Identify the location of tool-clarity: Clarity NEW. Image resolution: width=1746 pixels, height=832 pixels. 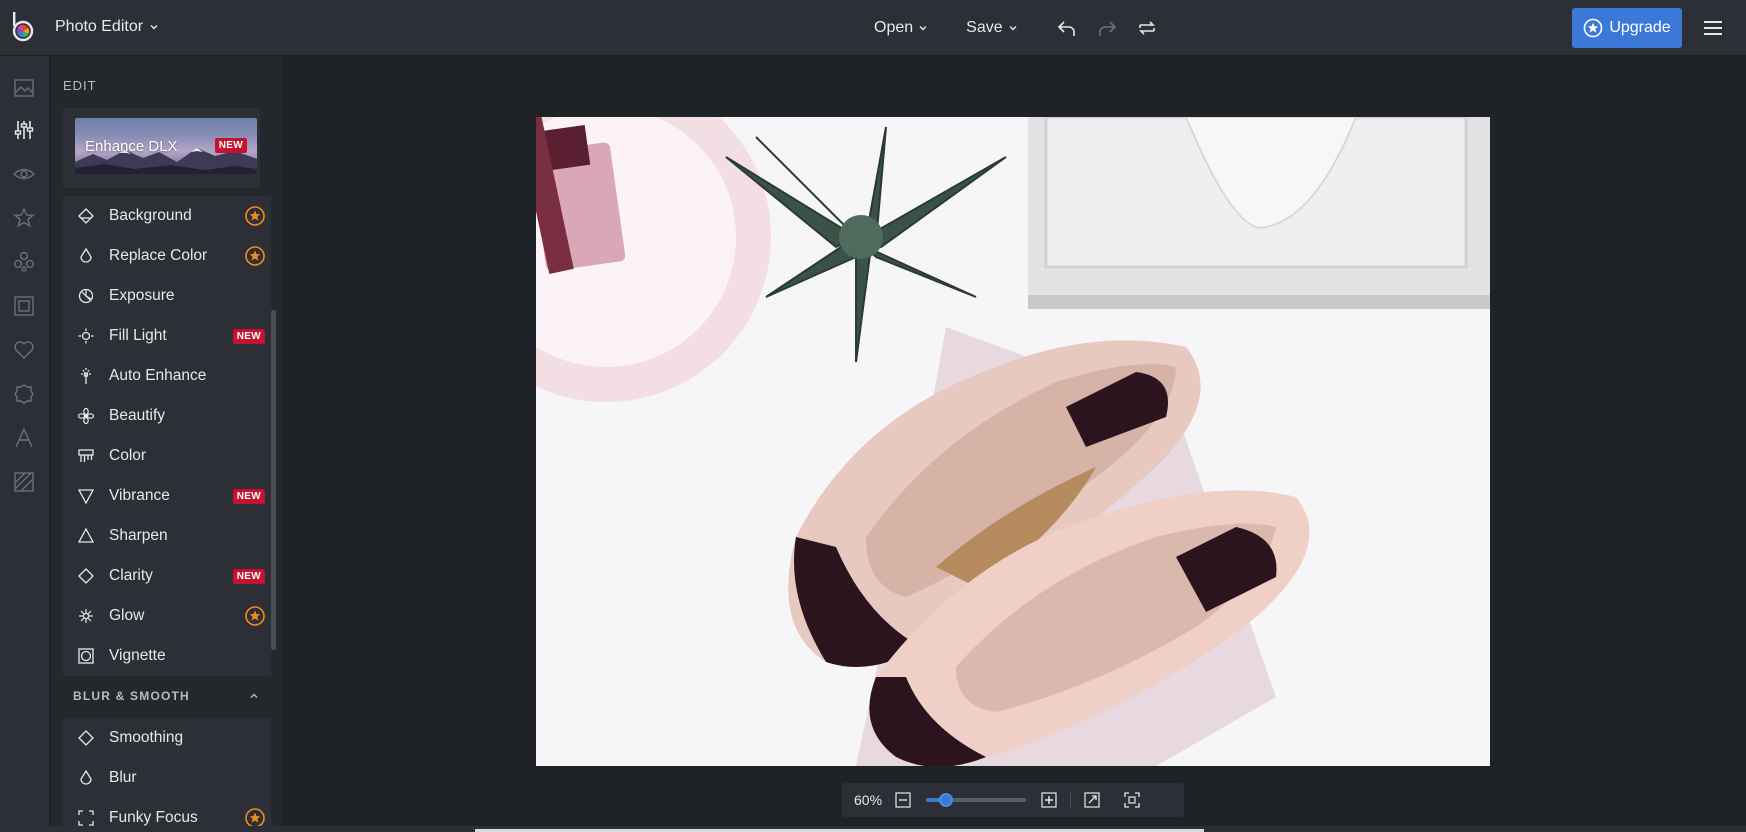
(167, 576).